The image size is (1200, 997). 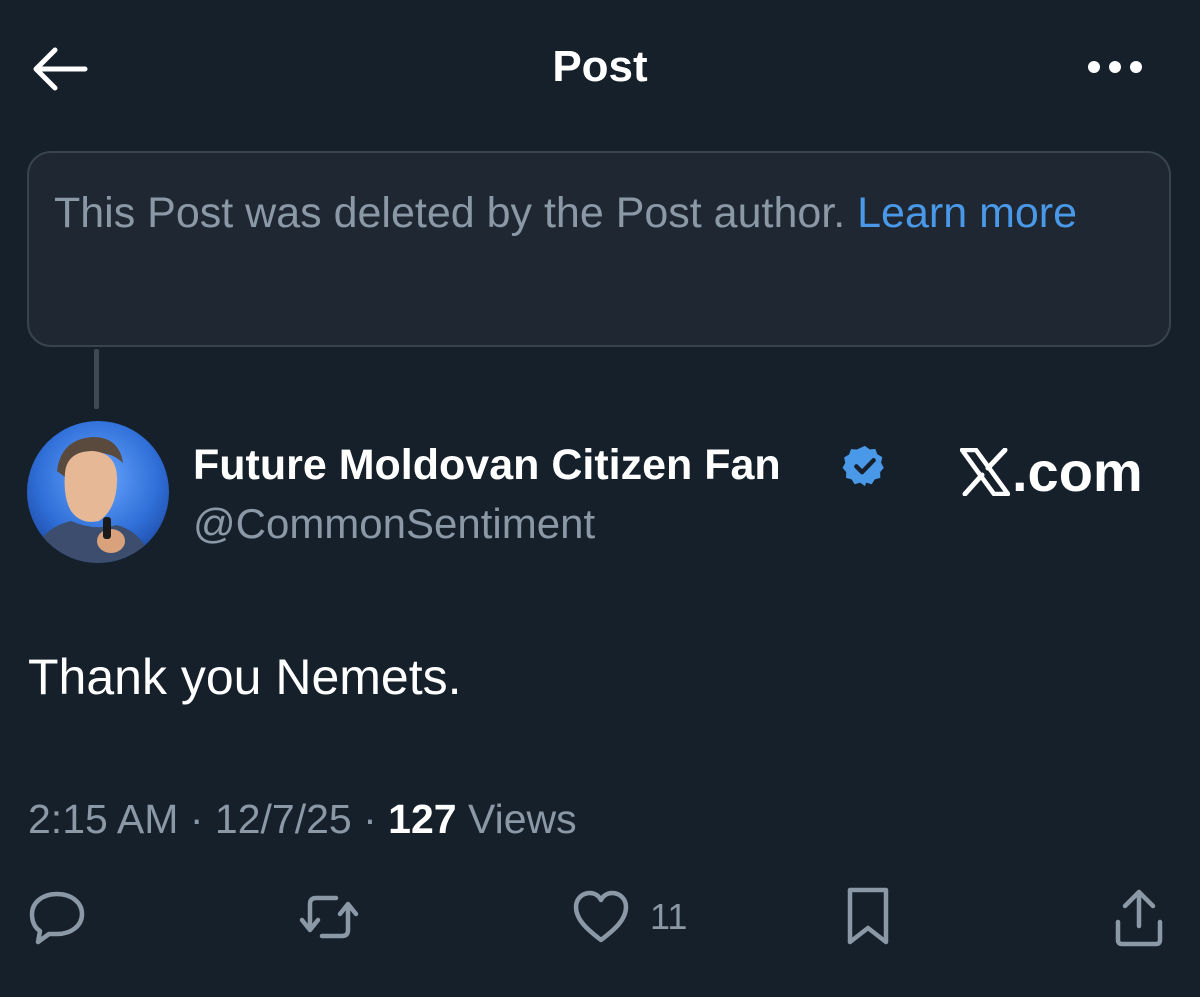 What do you see at coordinates (985, 472) in the screenshot?
I see `x-logo-icon` at bounding box center [985, 472].